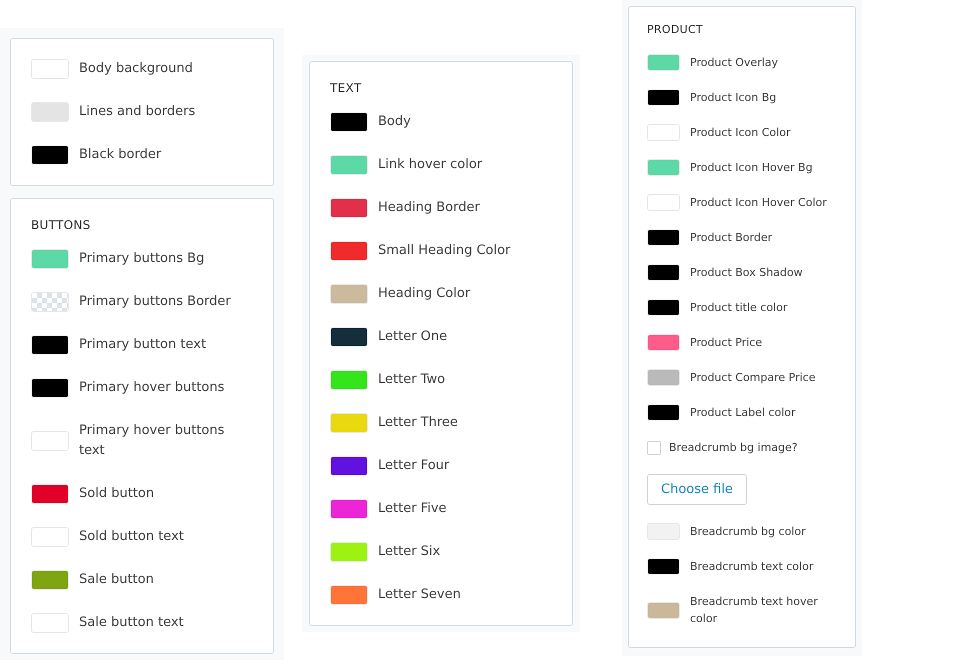  I want to click on color-label: Product Overlay, so click(734, 63).